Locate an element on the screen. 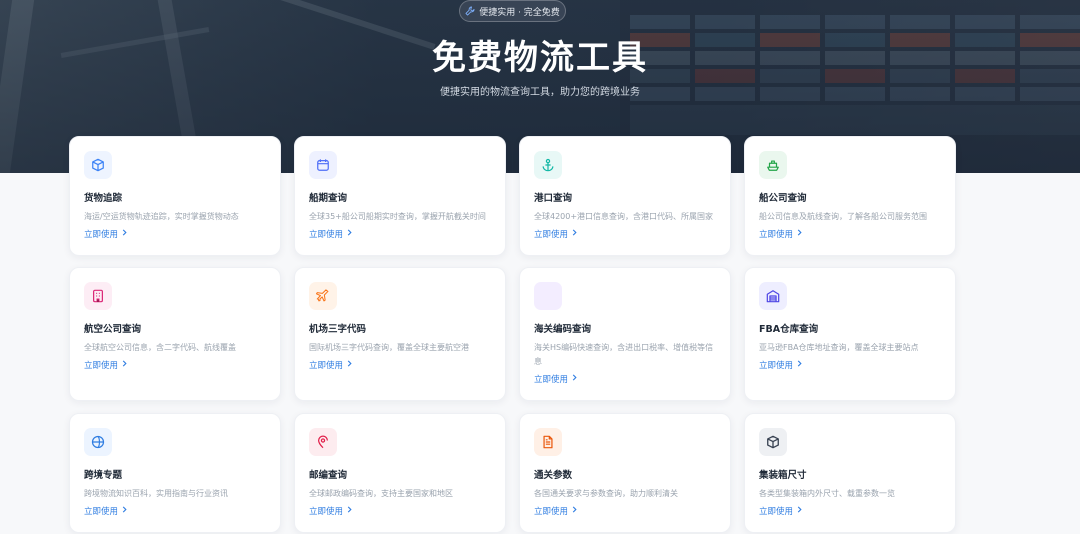 This screenshot has height=534, width=1080. tool-card-title: 海关编码查询 is located at coordinates (563, 329).